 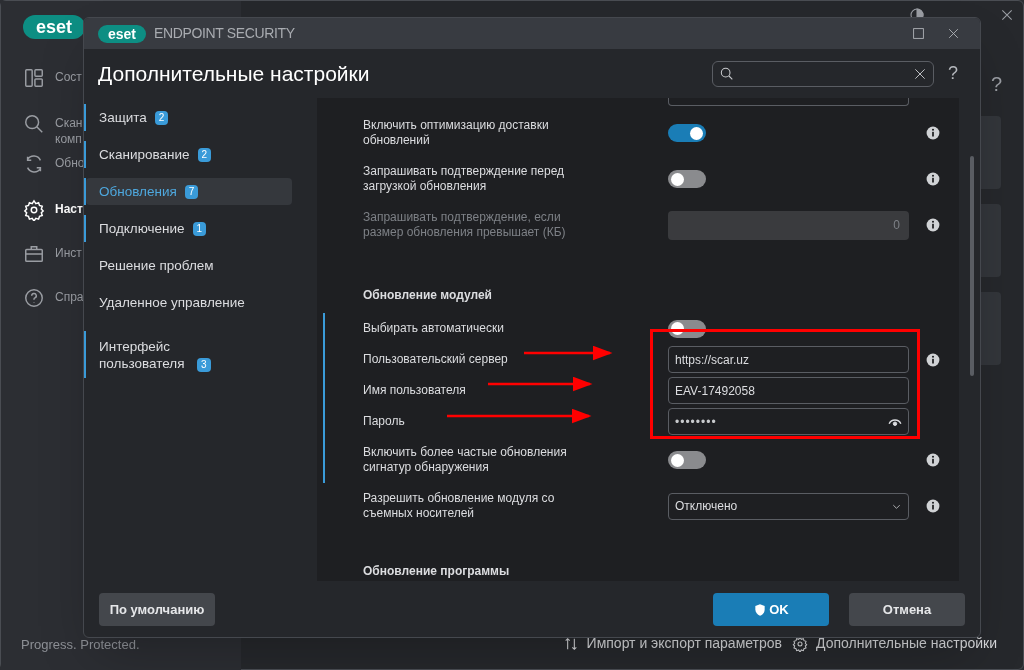 I want to click on sidebar-item: Интерфейс пользователя 3, so click(x=189, y=354).